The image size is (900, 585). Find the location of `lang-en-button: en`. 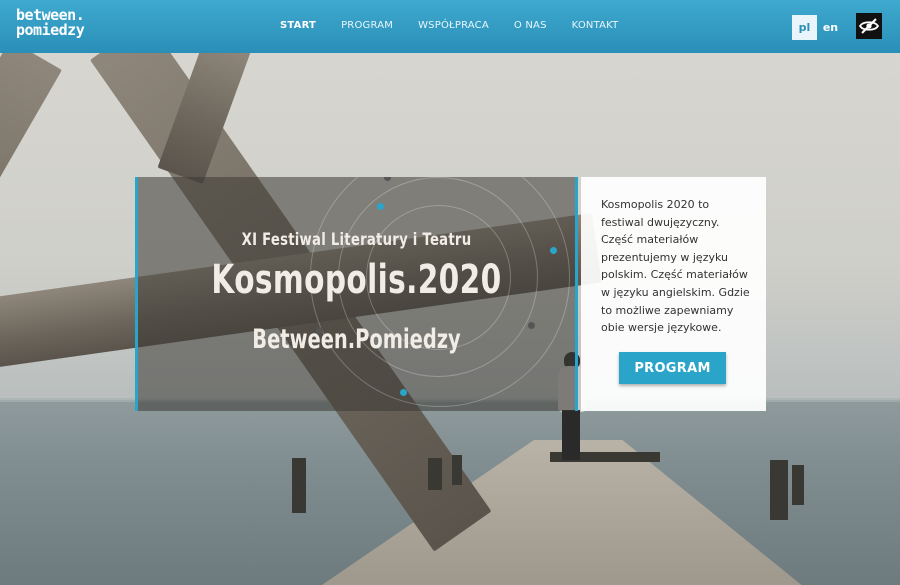

lang-en-button: en is located at coordinates (830, 27).